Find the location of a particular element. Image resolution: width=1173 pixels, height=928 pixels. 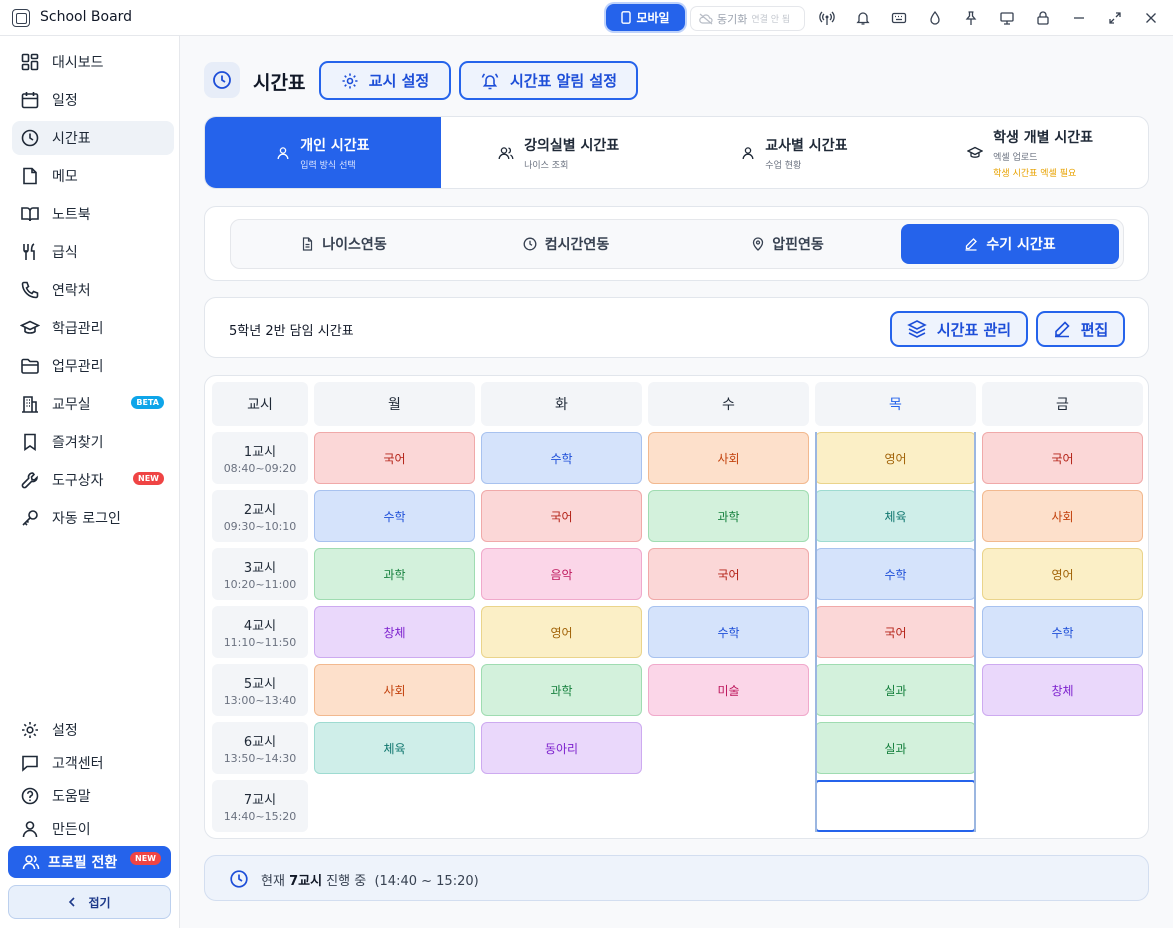

mode-student: 학생 개별 시간표 엑셀 업로드 학생 시간표 엑셀 필요 is located at coordinates (1030, 152).